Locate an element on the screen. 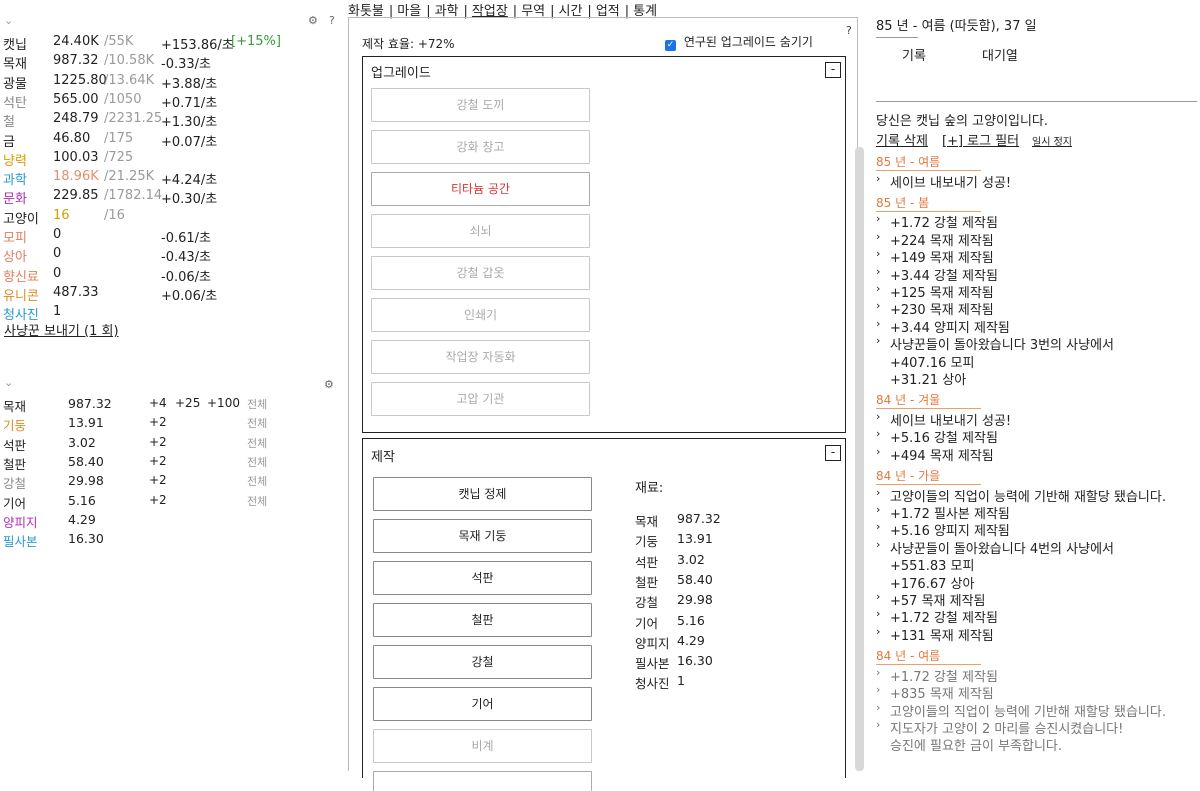 Image resolution: width=1200 pixels, height=791 pixels. craft-resource-amount: 5.16 is located at coordinates (82, 500).